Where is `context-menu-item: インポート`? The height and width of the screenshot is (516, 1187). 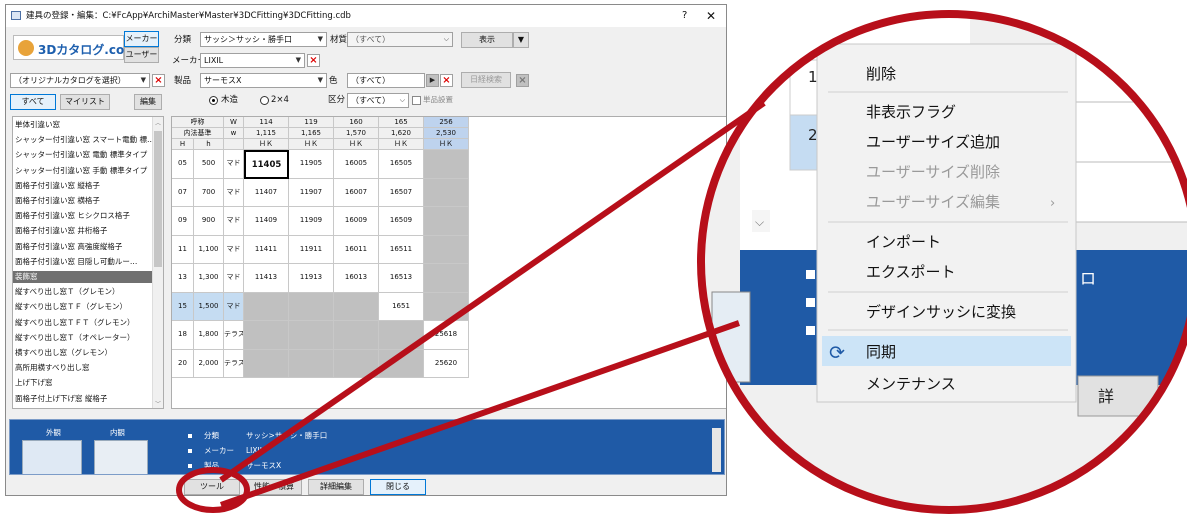
context-menu-item: インポート is located at coordinates (903, 242).